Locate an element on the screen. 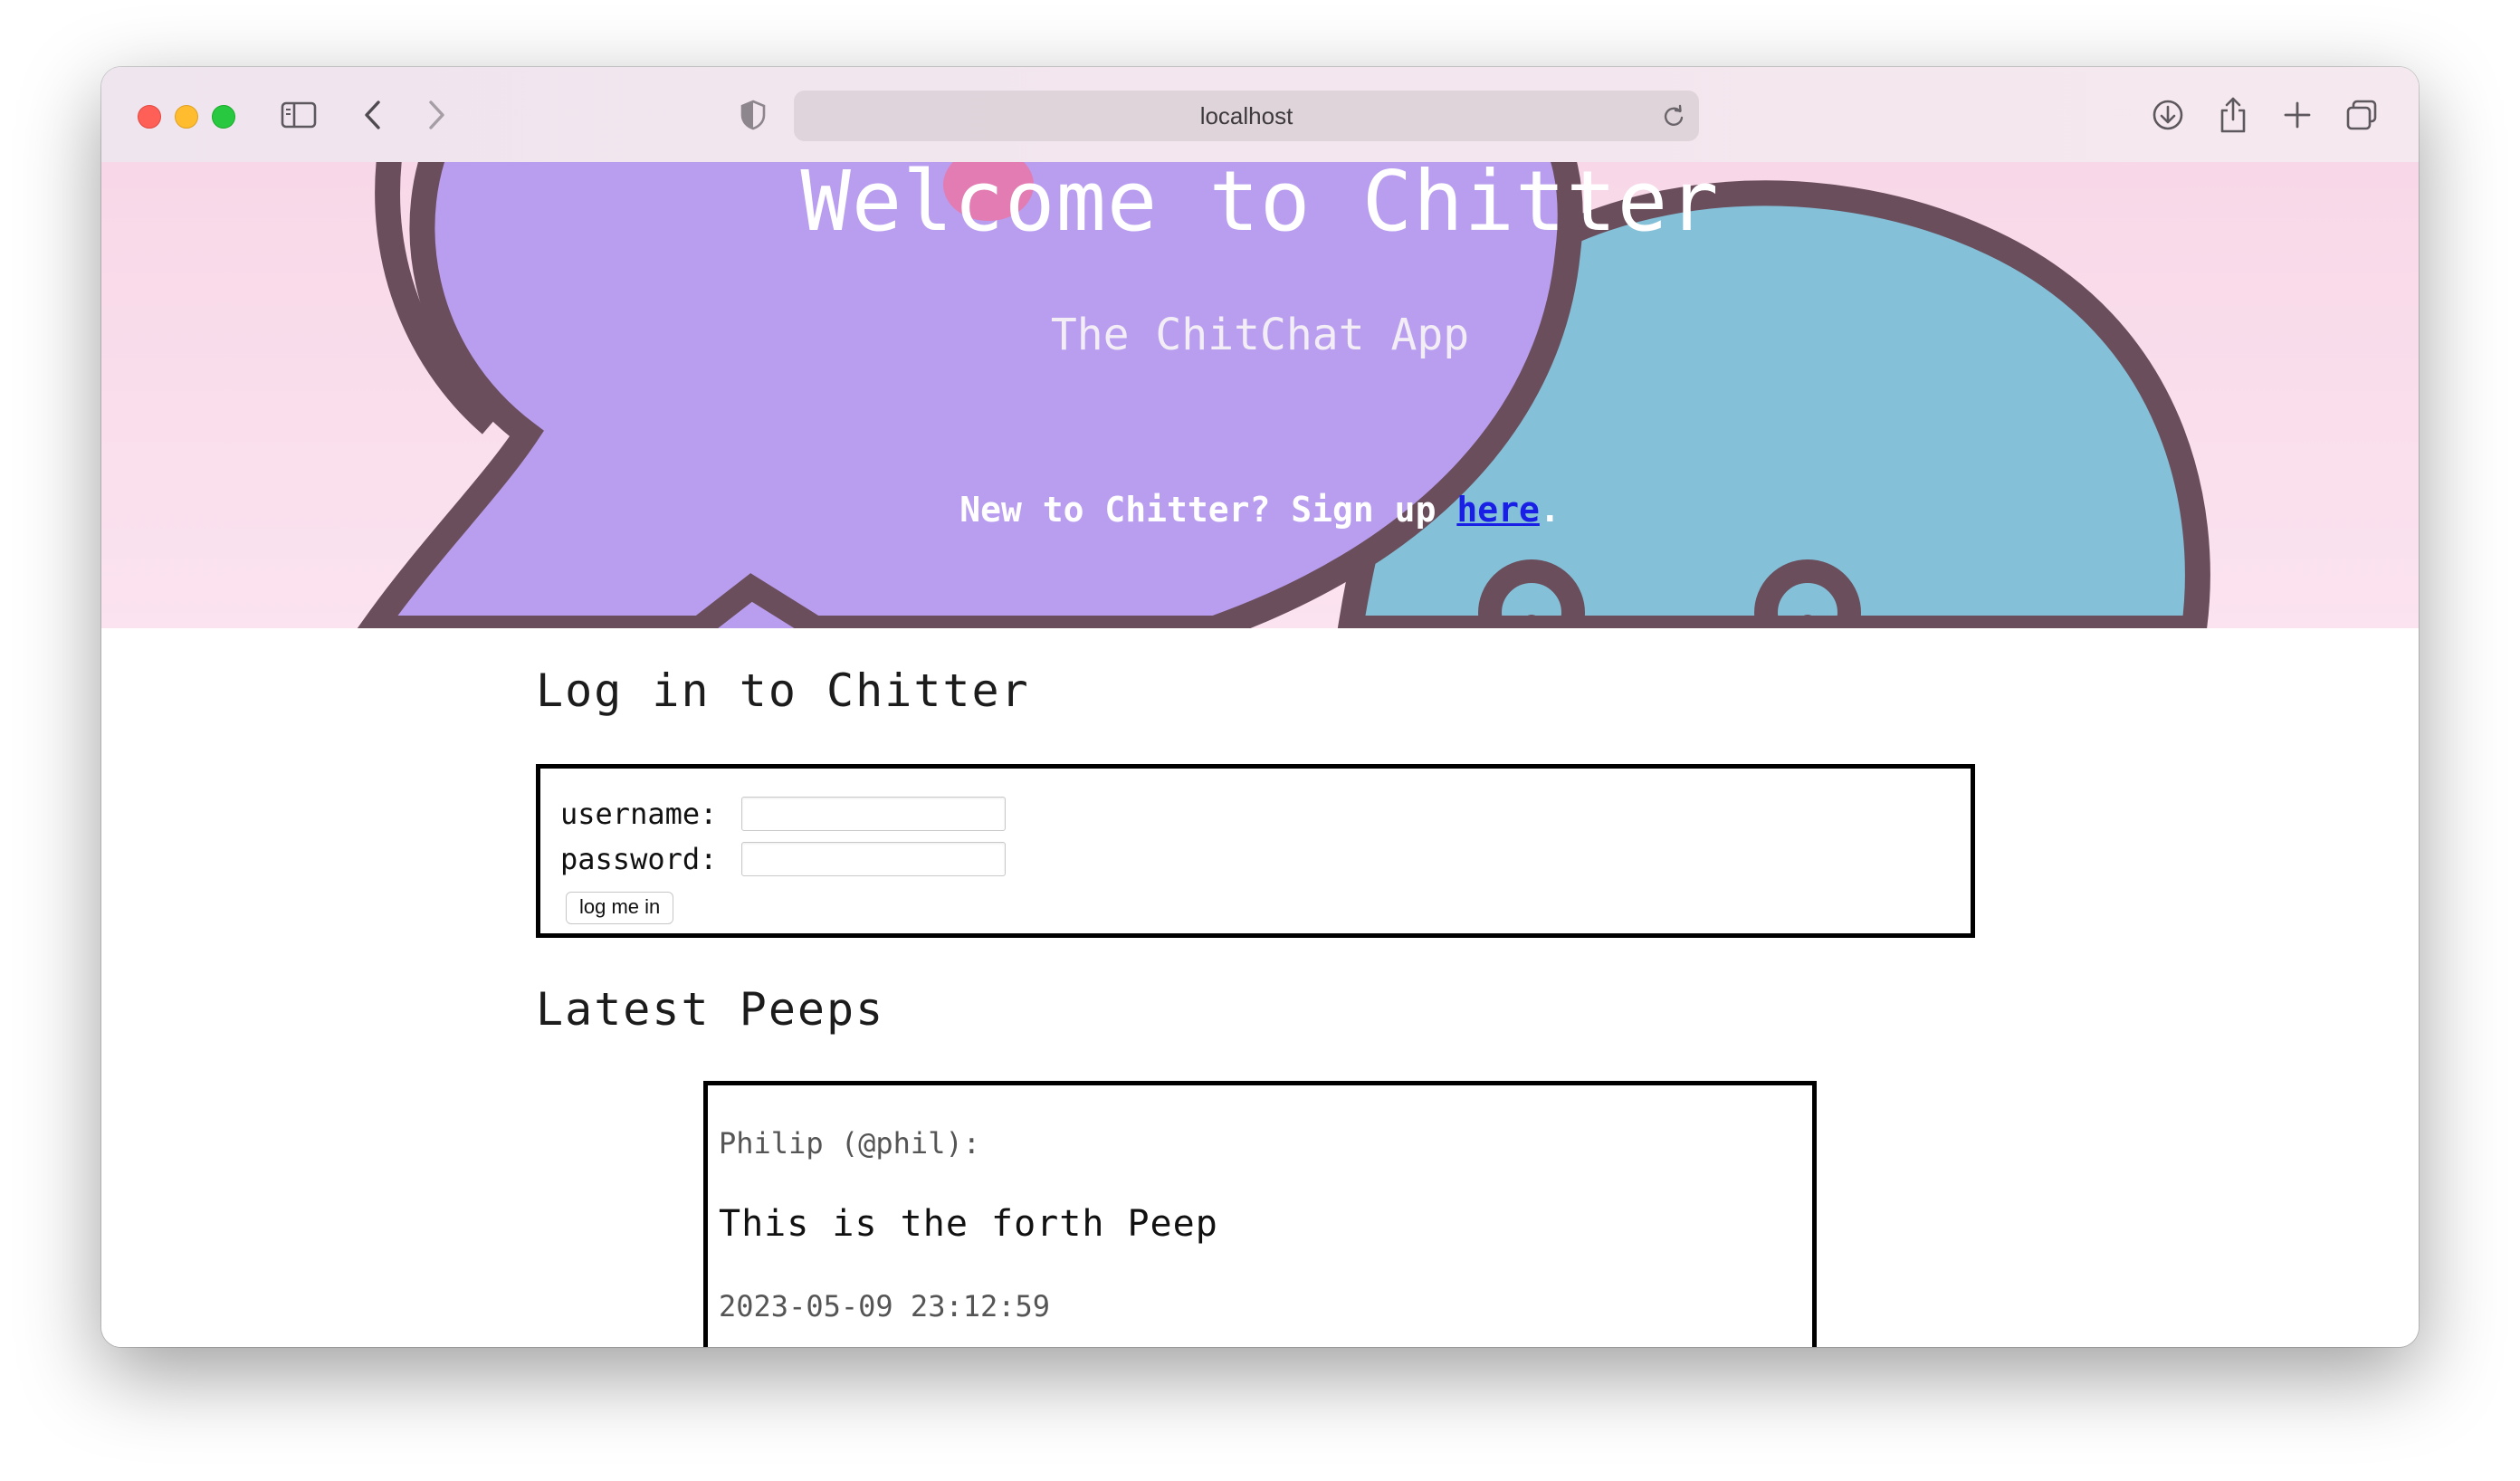  latest-peeps-heading: Latest Peeps is located at coordinates (710, 1010).